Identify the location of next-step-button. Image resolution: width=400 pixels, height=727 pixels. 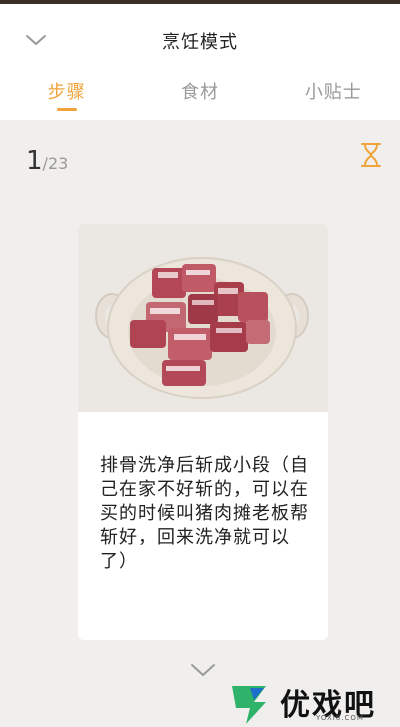
(203, 671).